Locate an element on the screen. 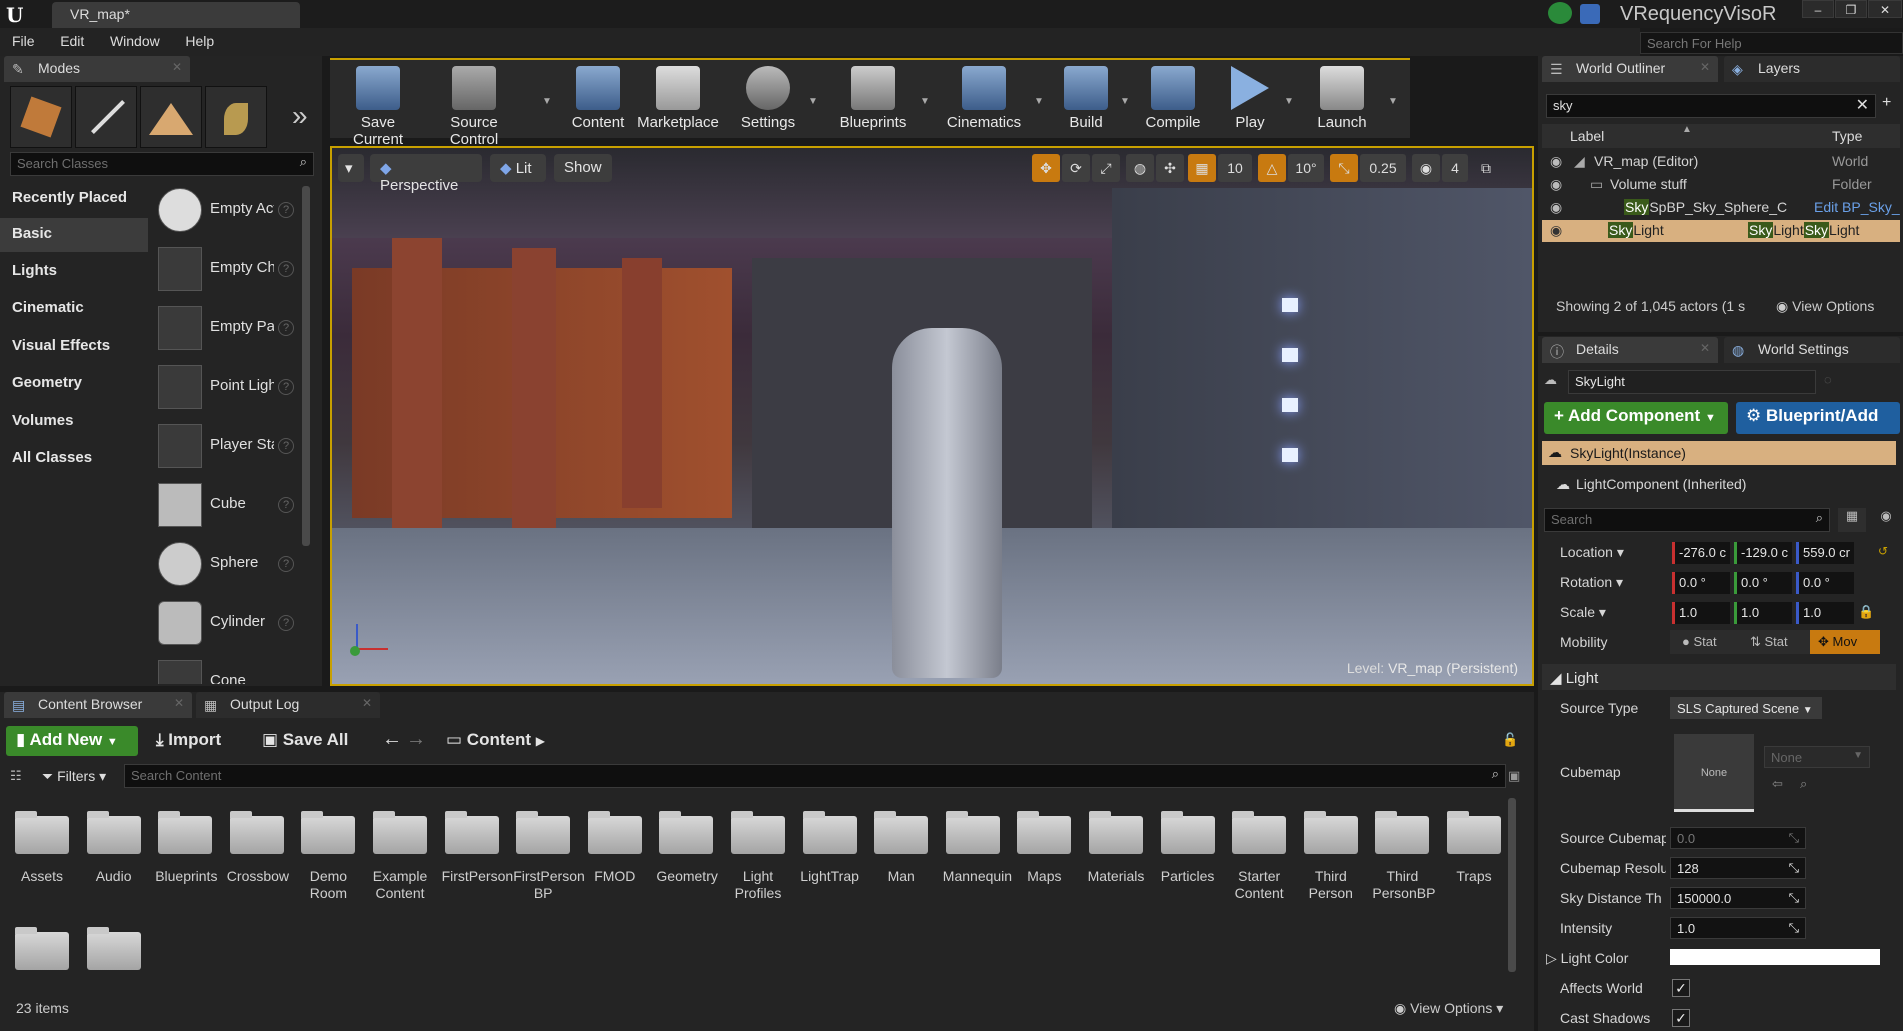  folder-item: Geometry is located at coordinates (687, 848).